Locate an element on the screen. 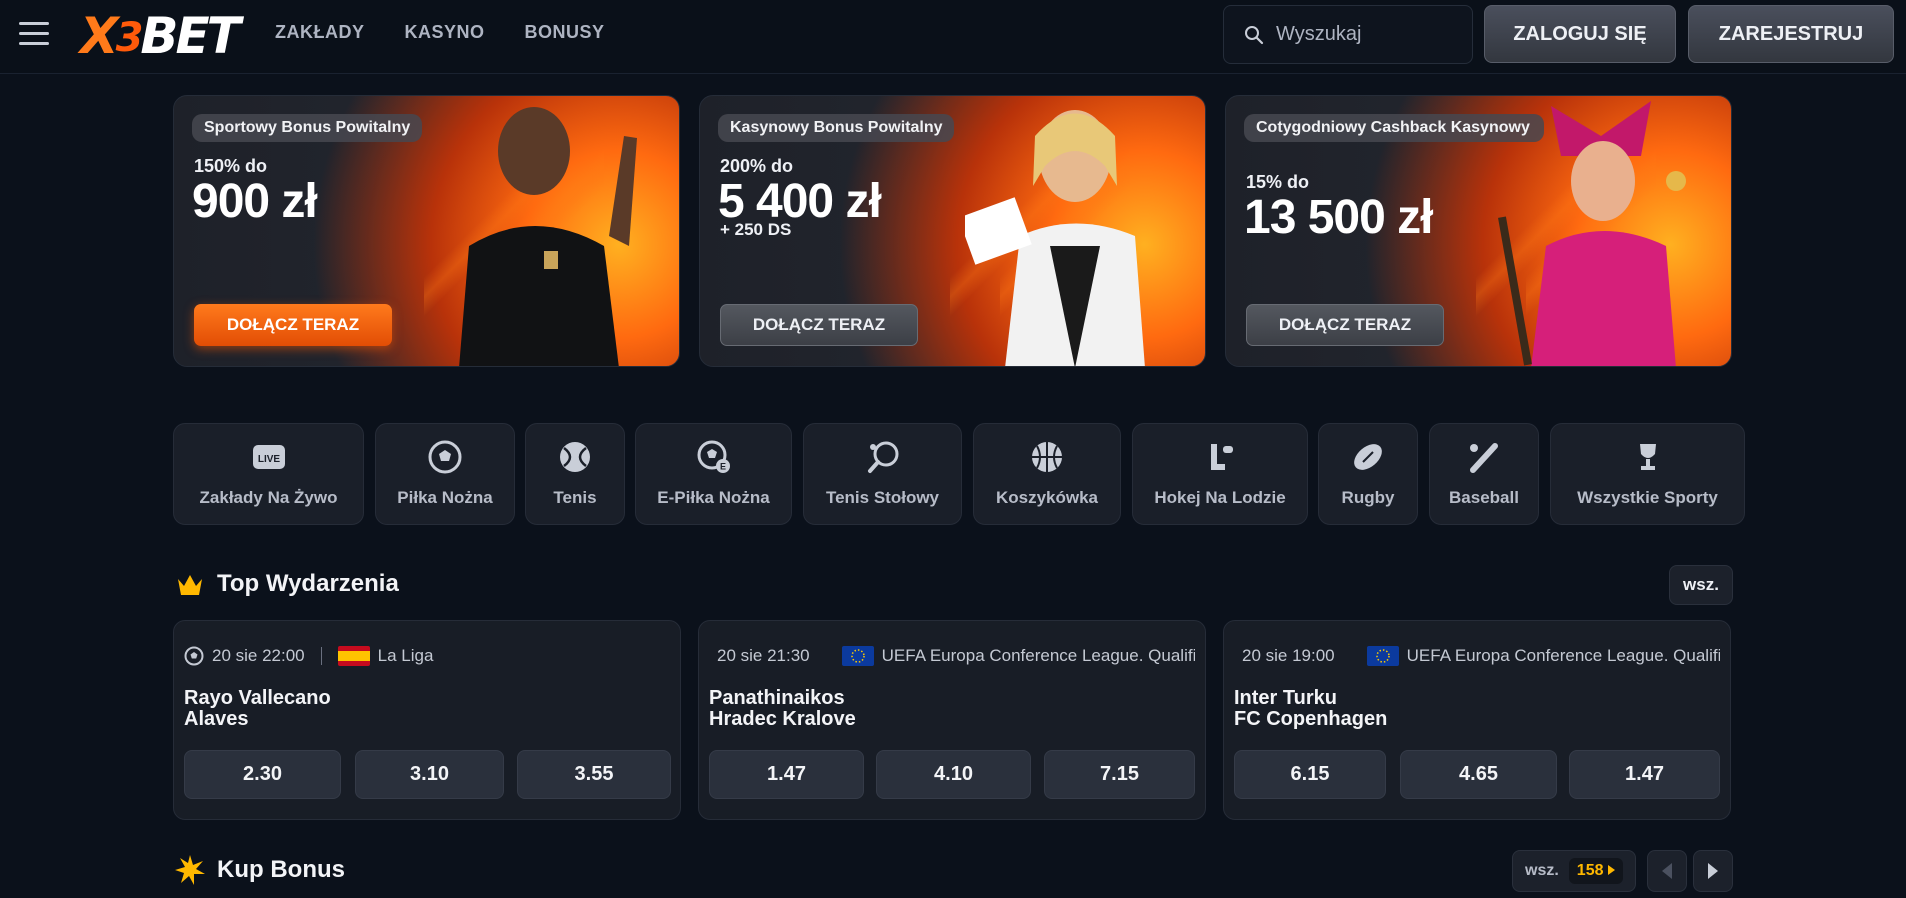 This screenshot has width=1906, height=898. nav-item-zaklady: ZAKŁADY is located at coordinates (320, 32).